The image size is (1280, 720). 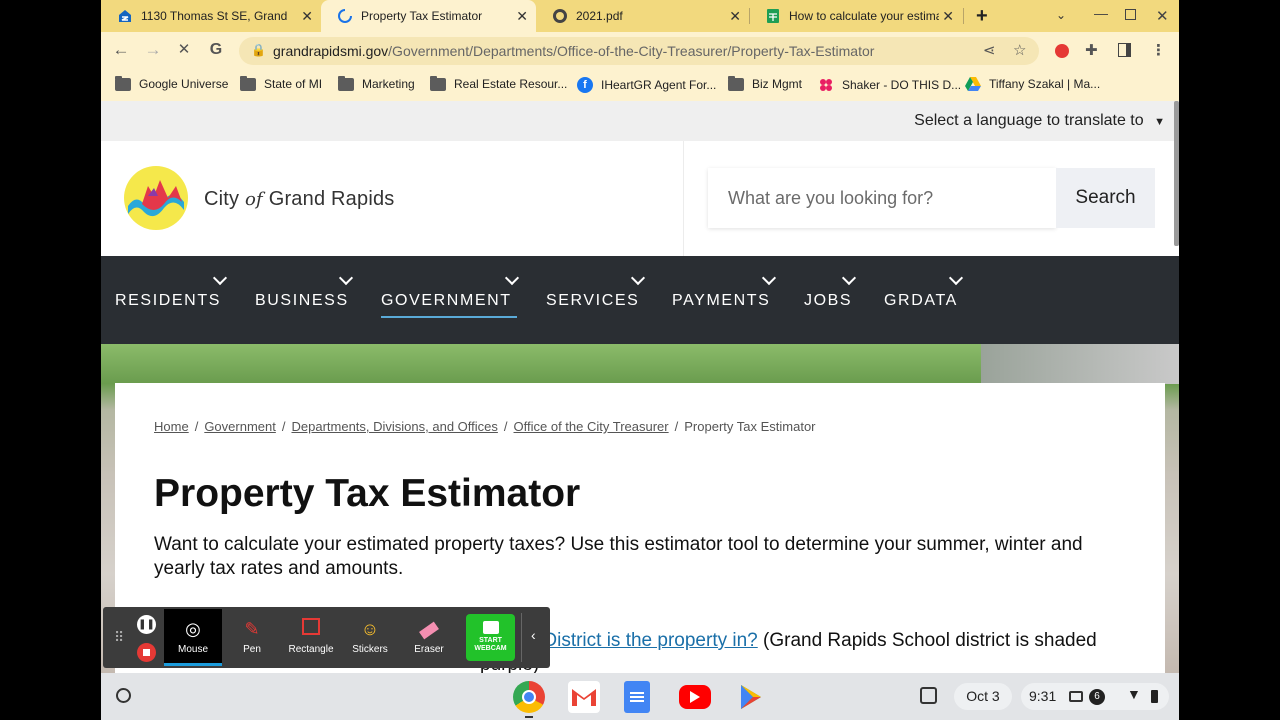 I want to click on star-icon: ☆, so click(x=1019, y=50).